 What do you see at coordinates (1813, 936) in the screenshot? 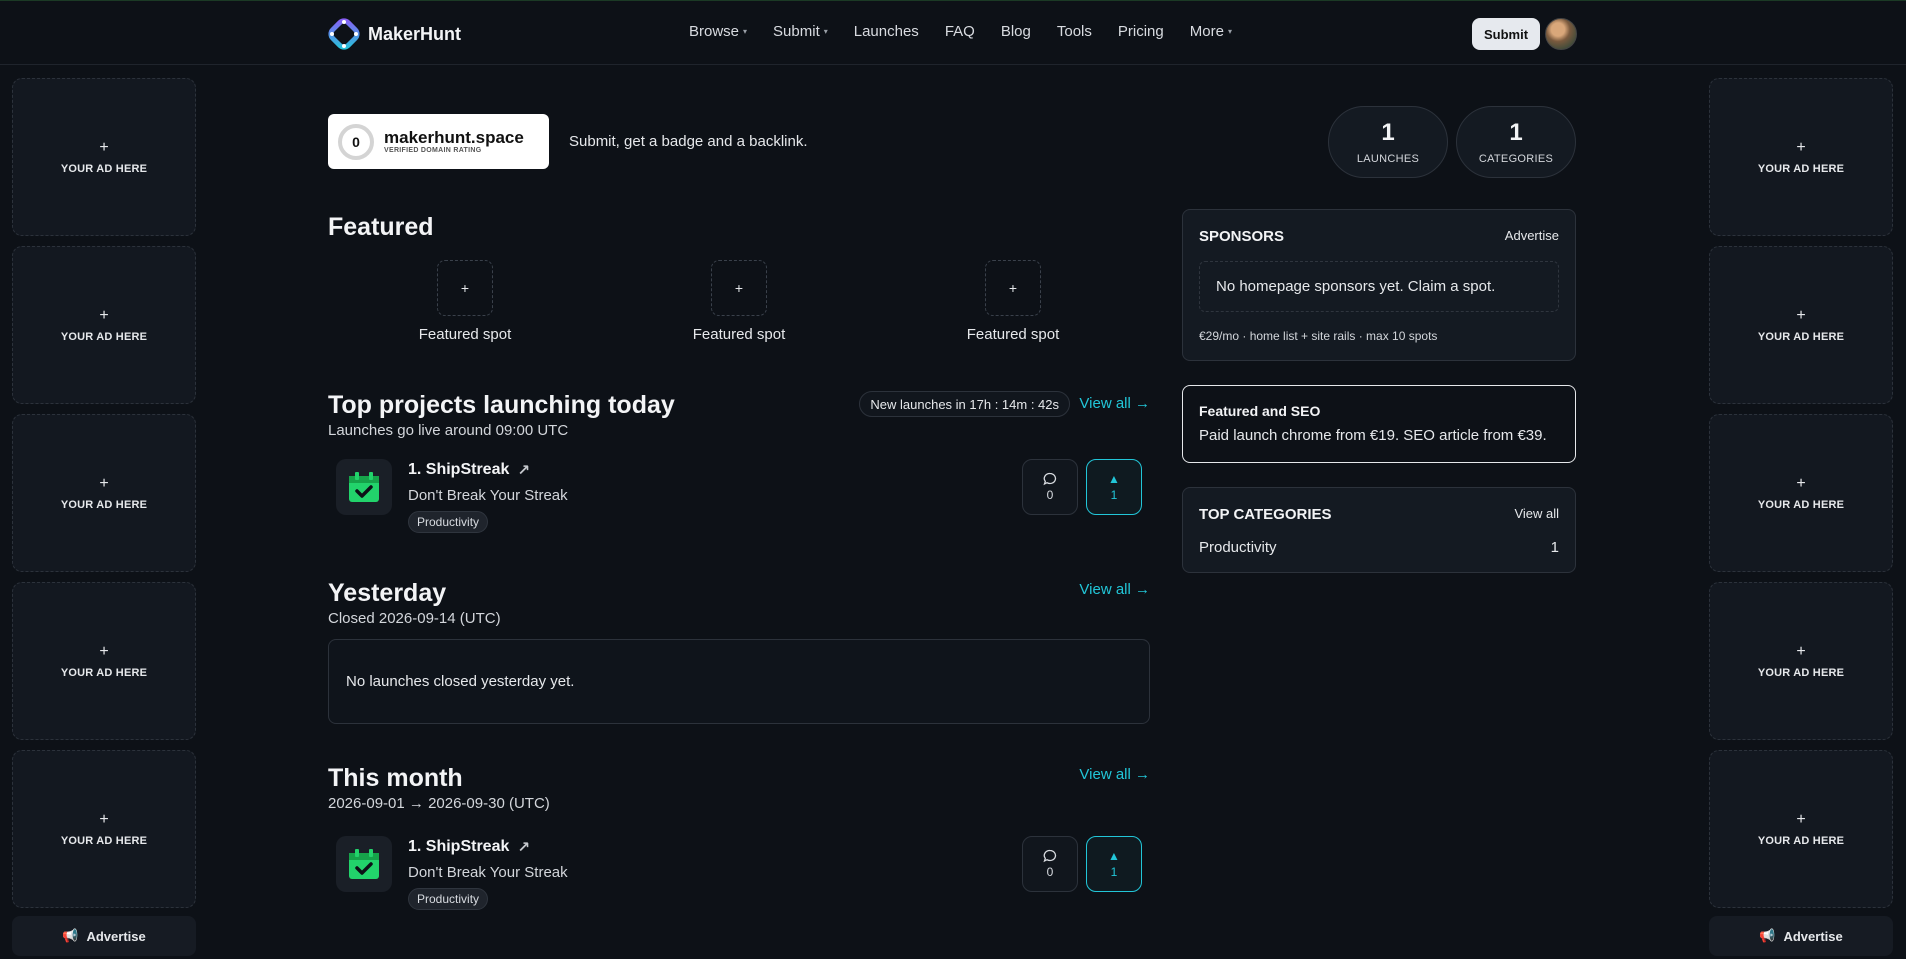
I see `advertise-label: Advertise` at bounding box center [1813, 936].